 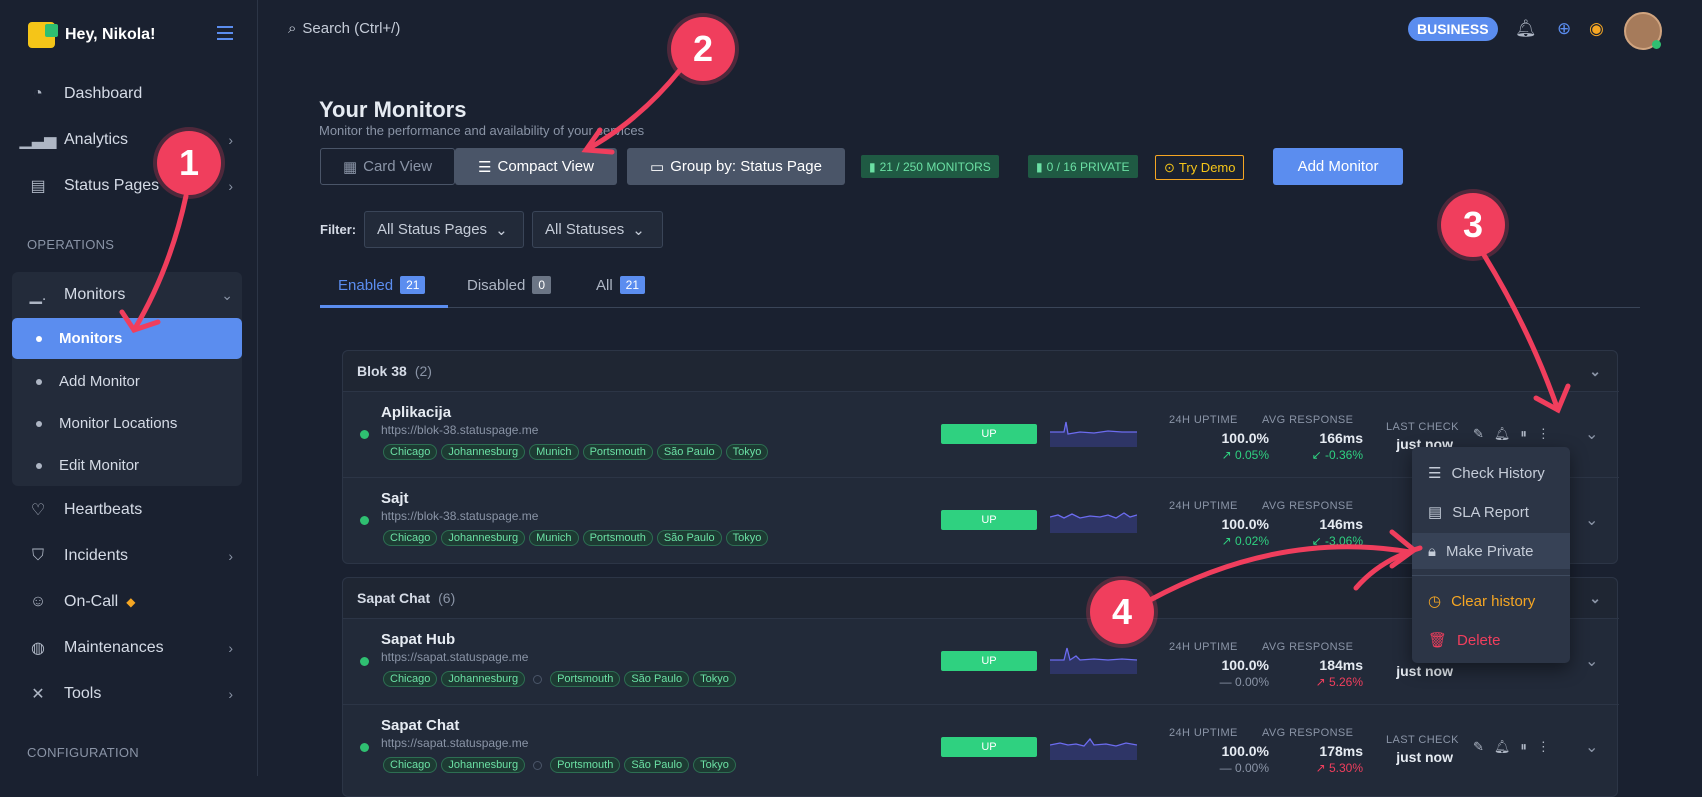 What do you see at coordinates (1338, 166) in the screenshot?
I see `add-monitor-button: Add Monitor` at bounding box center [1338, 166].